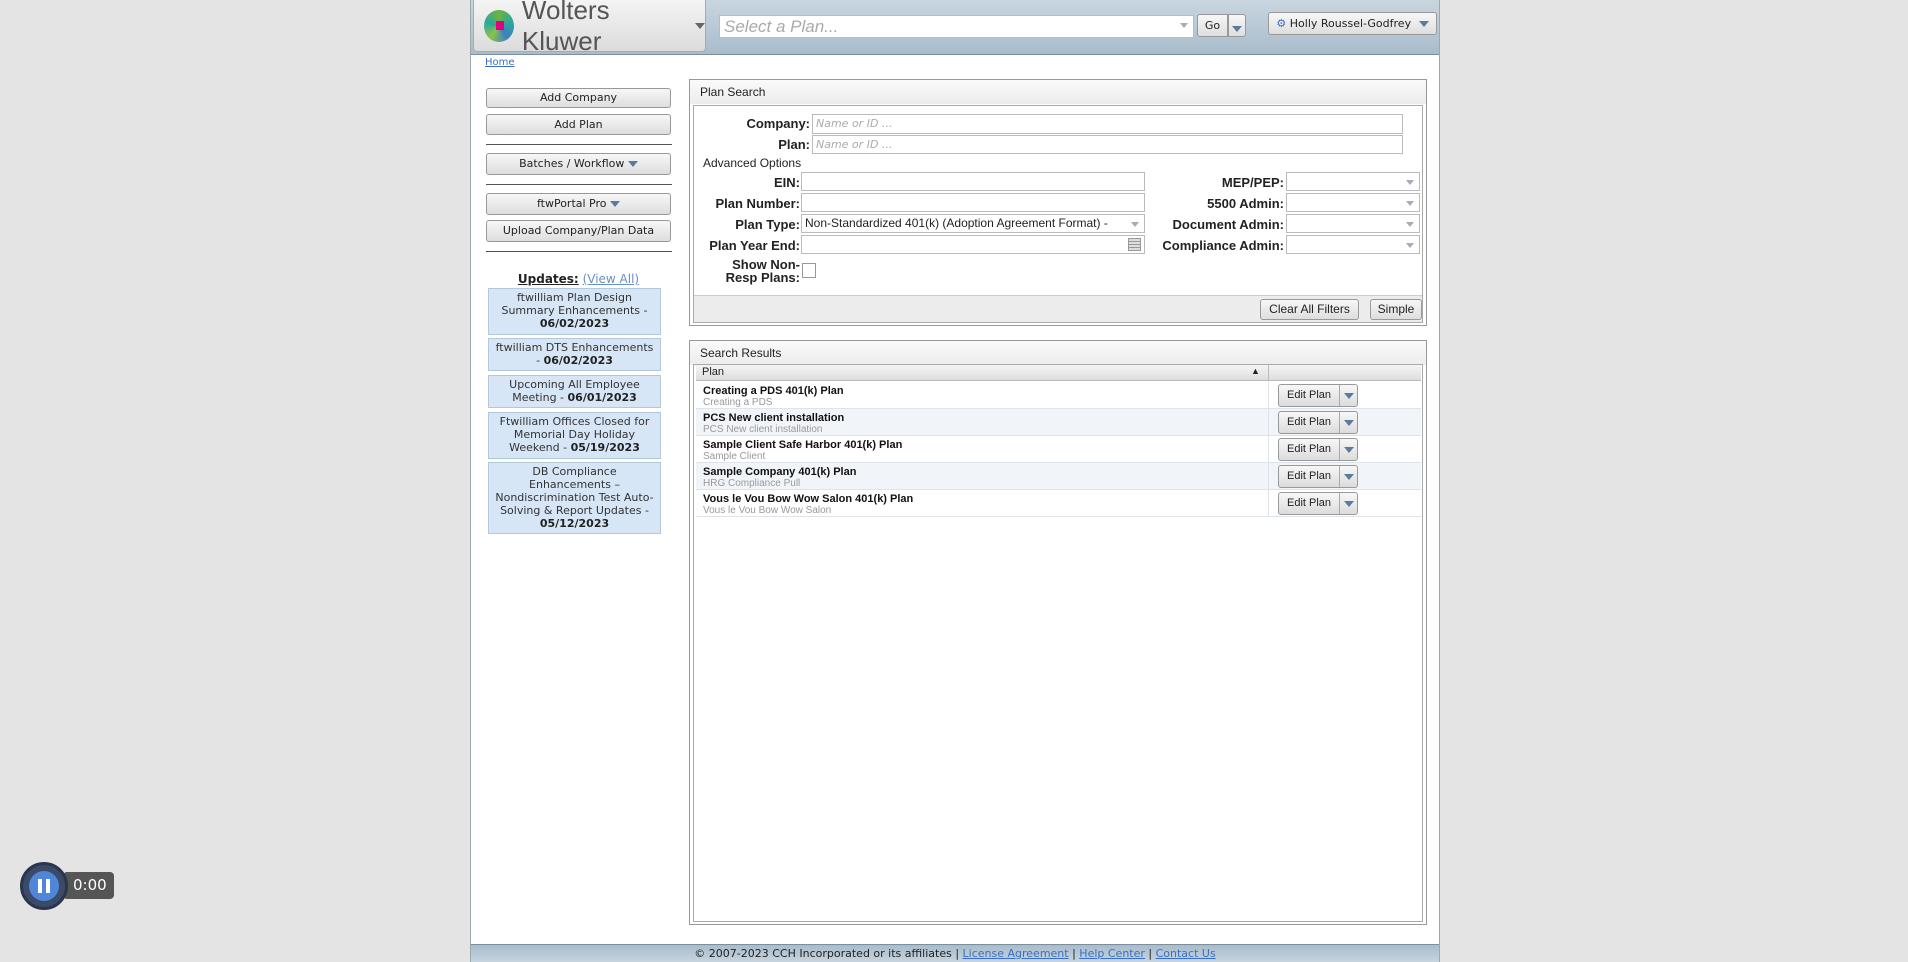 The width and height of the screenshot is (1908, 962). Describe the element at coordinates (611, 279) in the screenshot. I see `view-all-link: (View All)` at that location.